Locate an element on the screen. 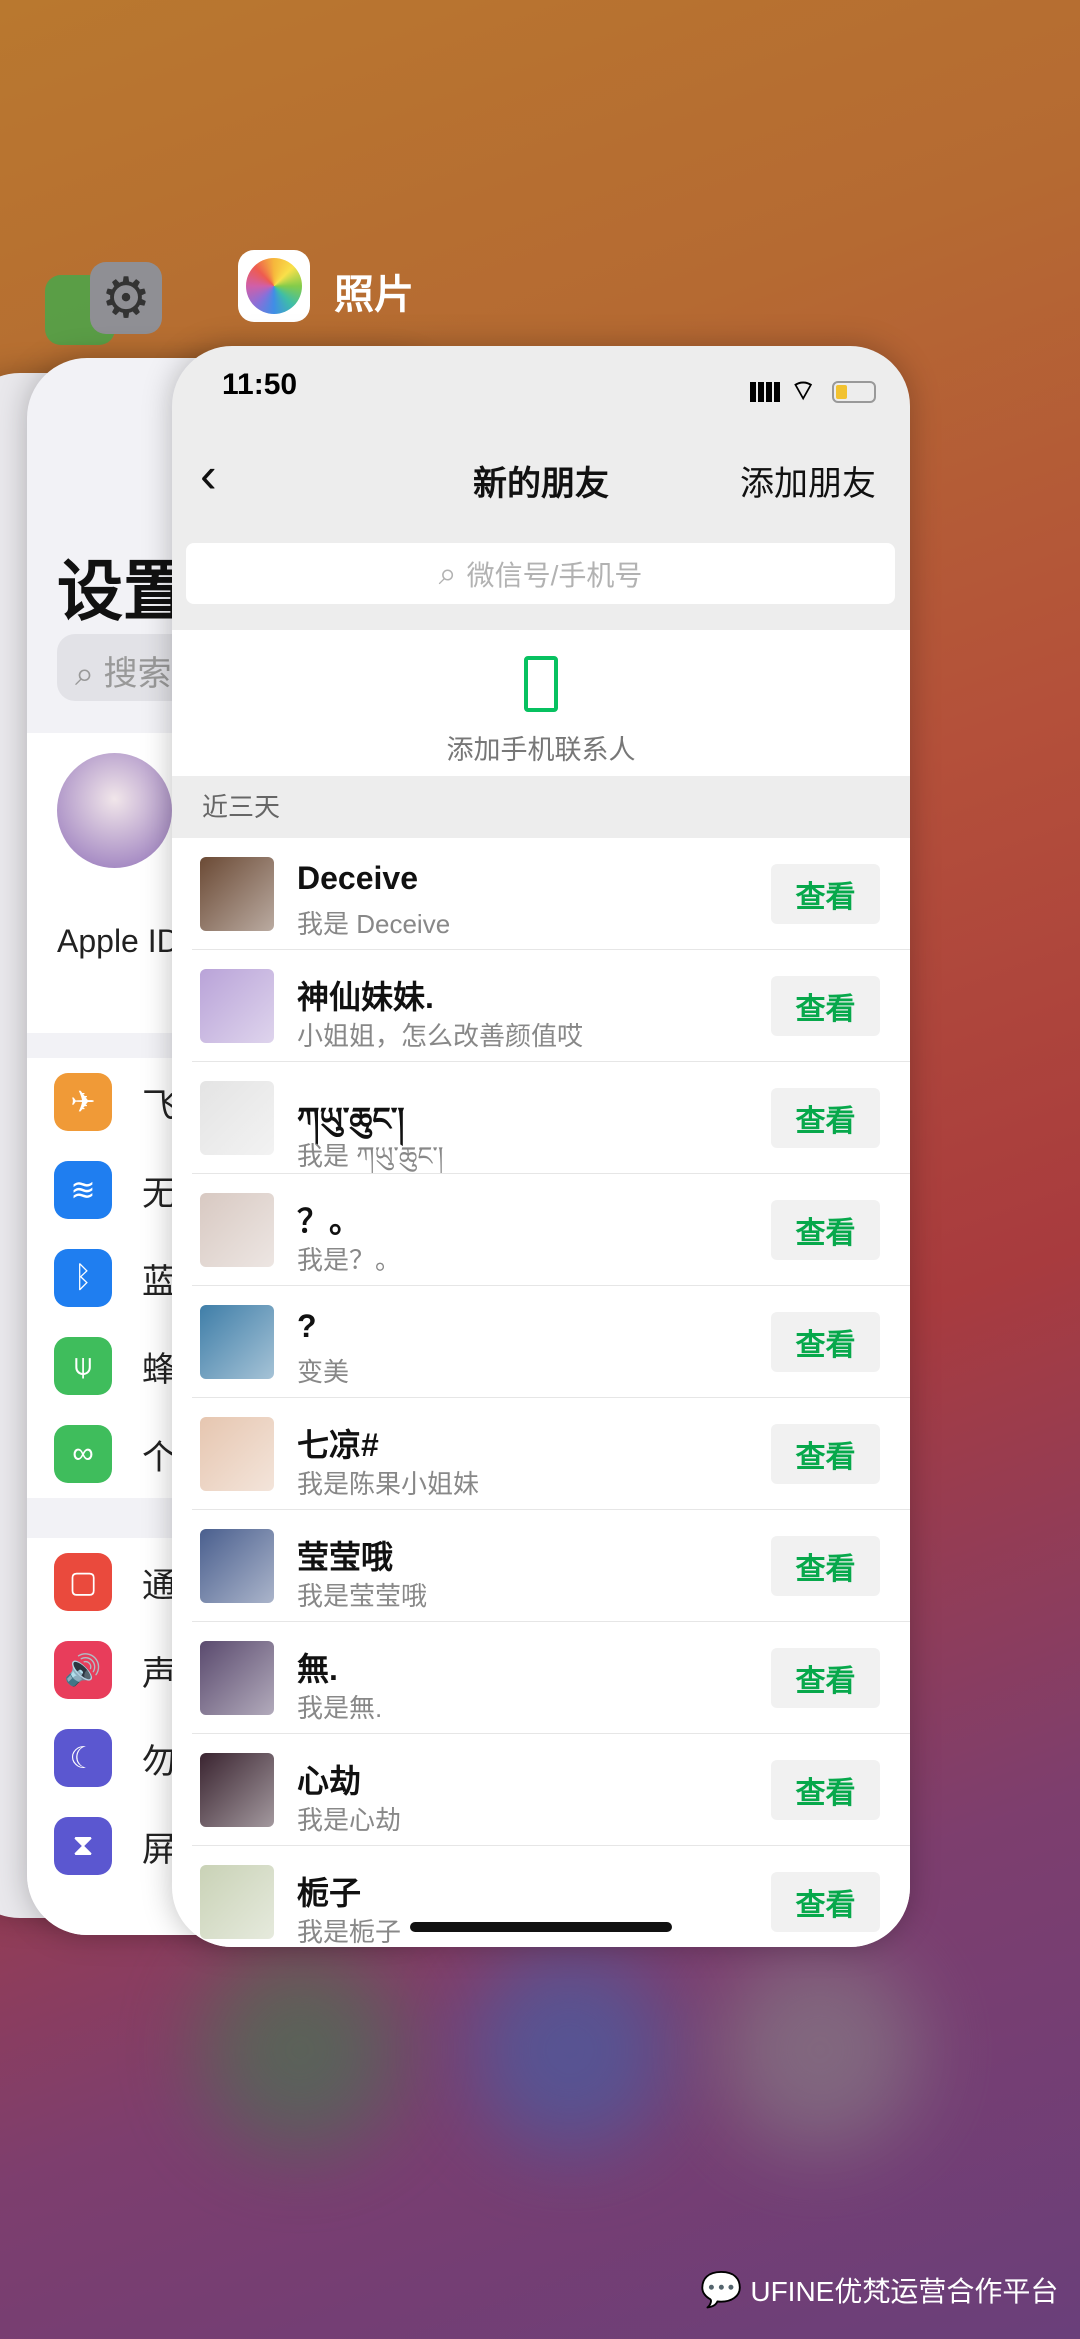 The width and height of the screenshot is (1080, 2339). contact-name: 無. is located at coordinates (317, 1669).